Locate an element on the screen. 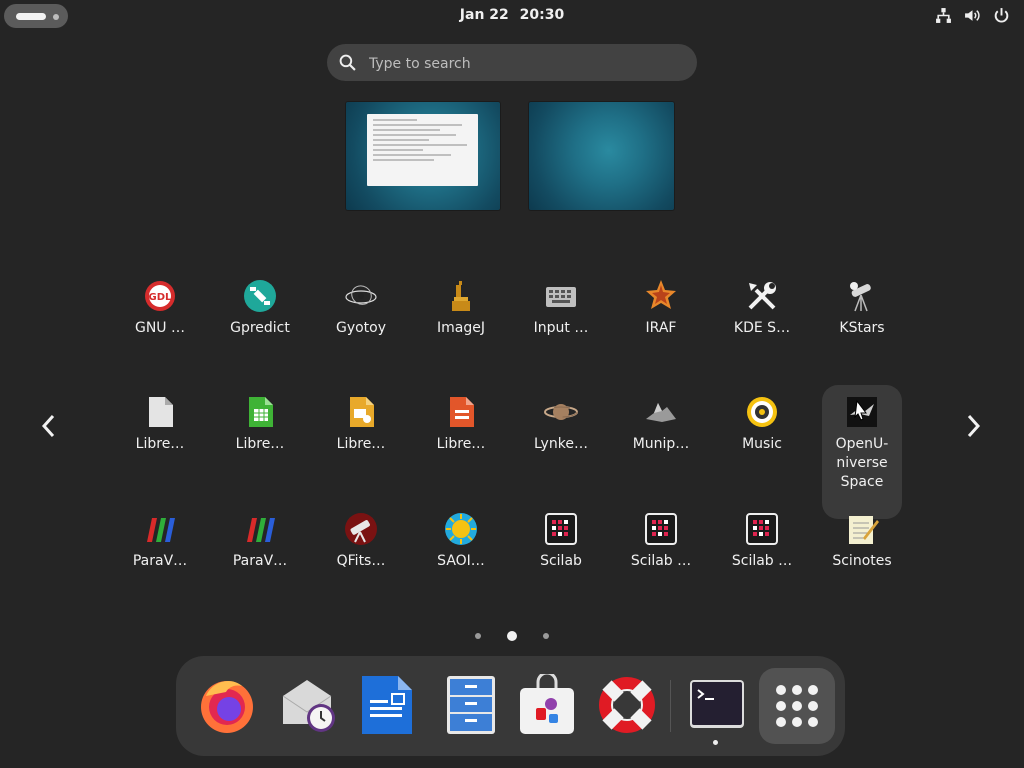 This screenshot has width=1024, height=768. software-bag-icon is located at coordinates (547, 704).